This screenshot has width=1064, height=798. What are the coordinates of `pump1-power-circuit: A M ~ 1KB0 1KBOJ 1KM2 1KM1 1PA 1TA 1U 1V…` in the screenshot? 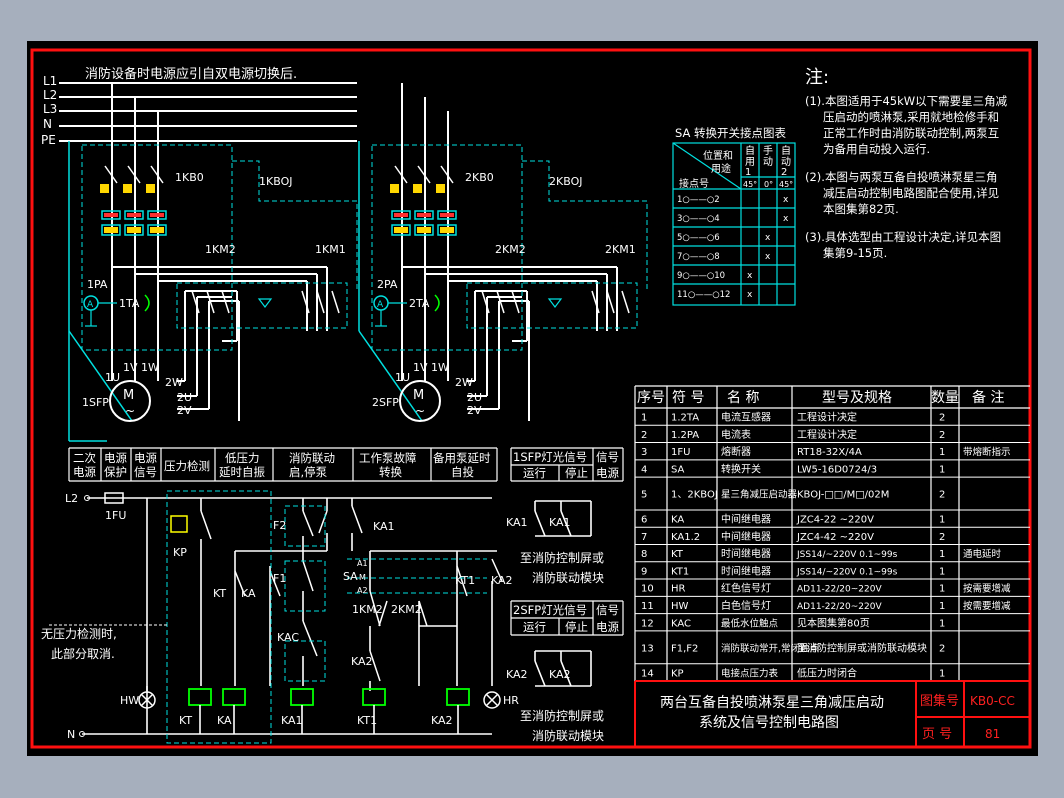 It's located at (213, 262).